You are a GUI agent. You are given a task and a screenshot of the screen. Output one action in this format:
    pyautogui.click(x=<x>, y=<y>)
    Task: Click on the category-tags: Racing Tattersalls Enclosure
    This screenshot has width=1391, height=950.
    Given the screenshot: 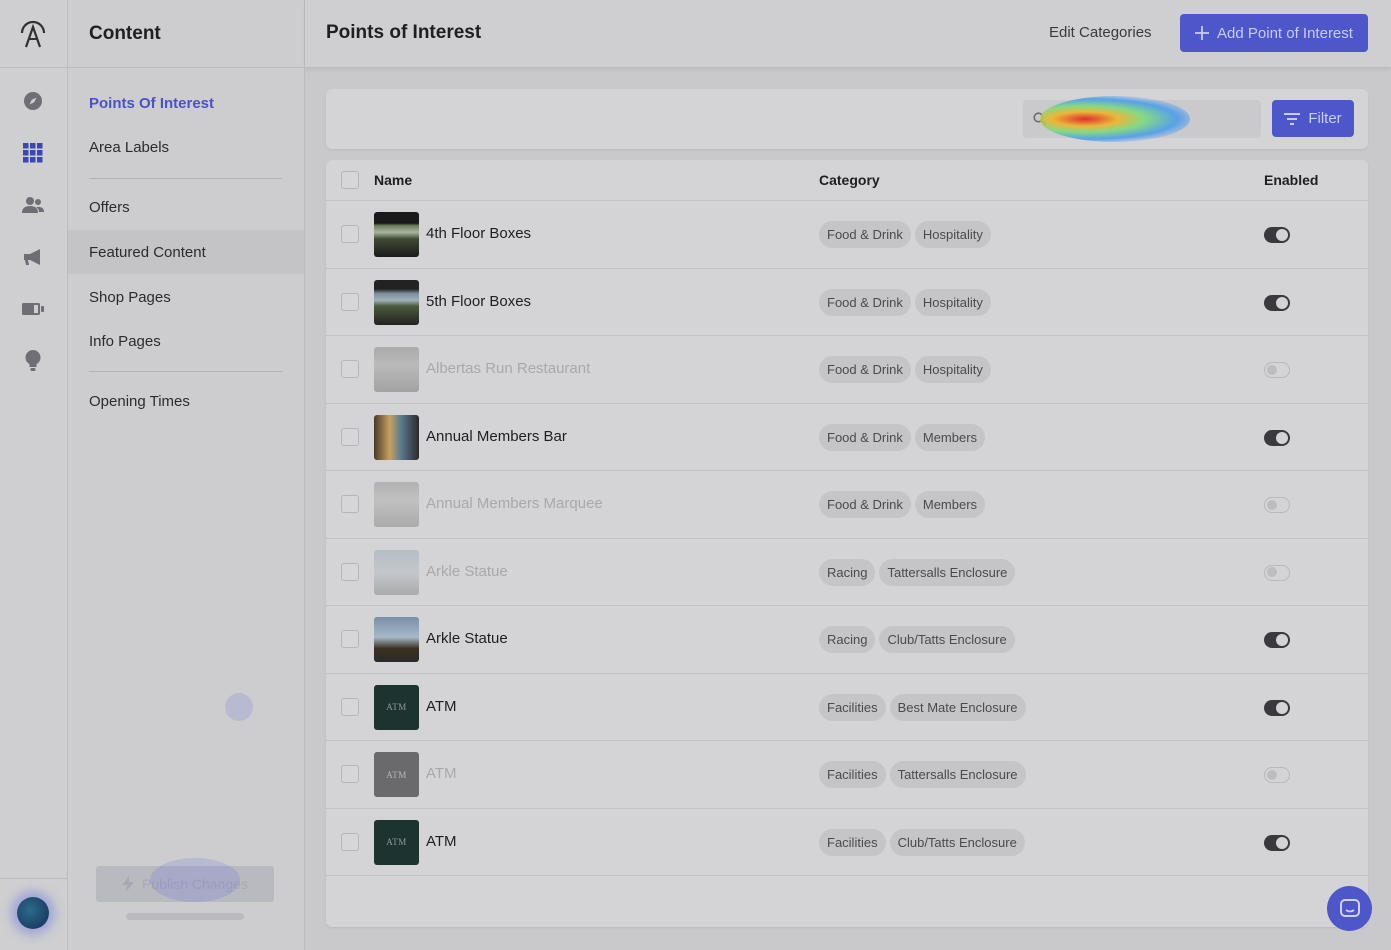 What is the action you would take?
    pyautogui.click(x=917, y=572)
    